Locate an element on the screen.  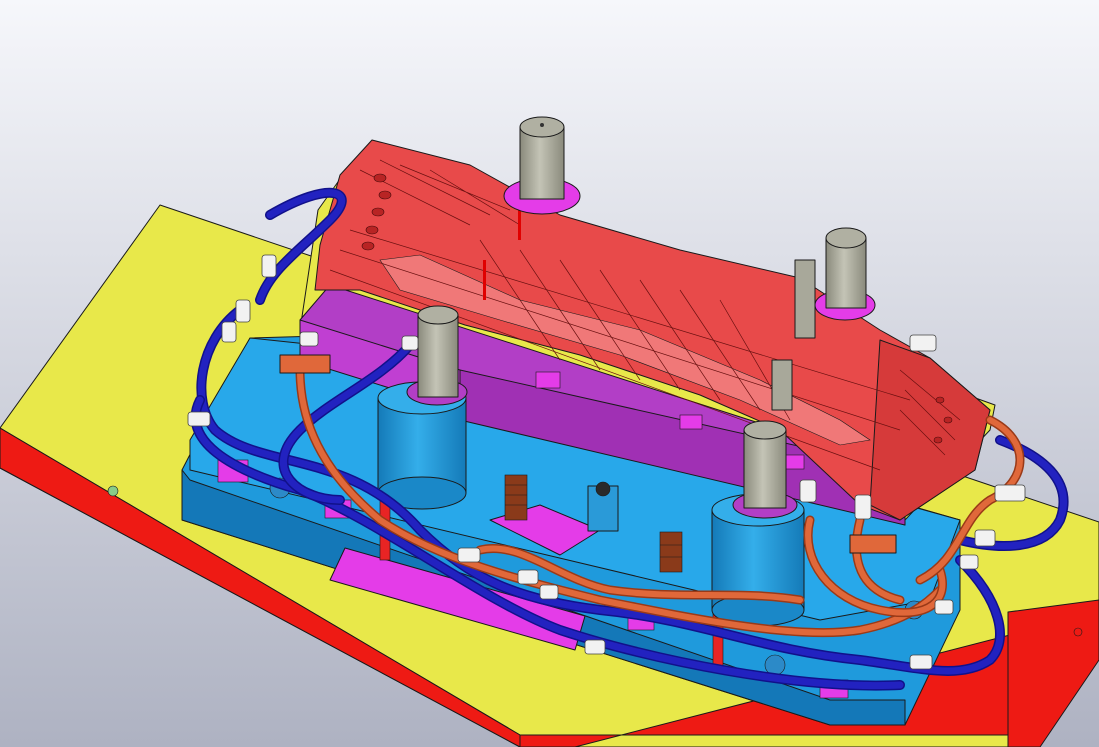
cylinder-icon is located at coordinates (542, 125).